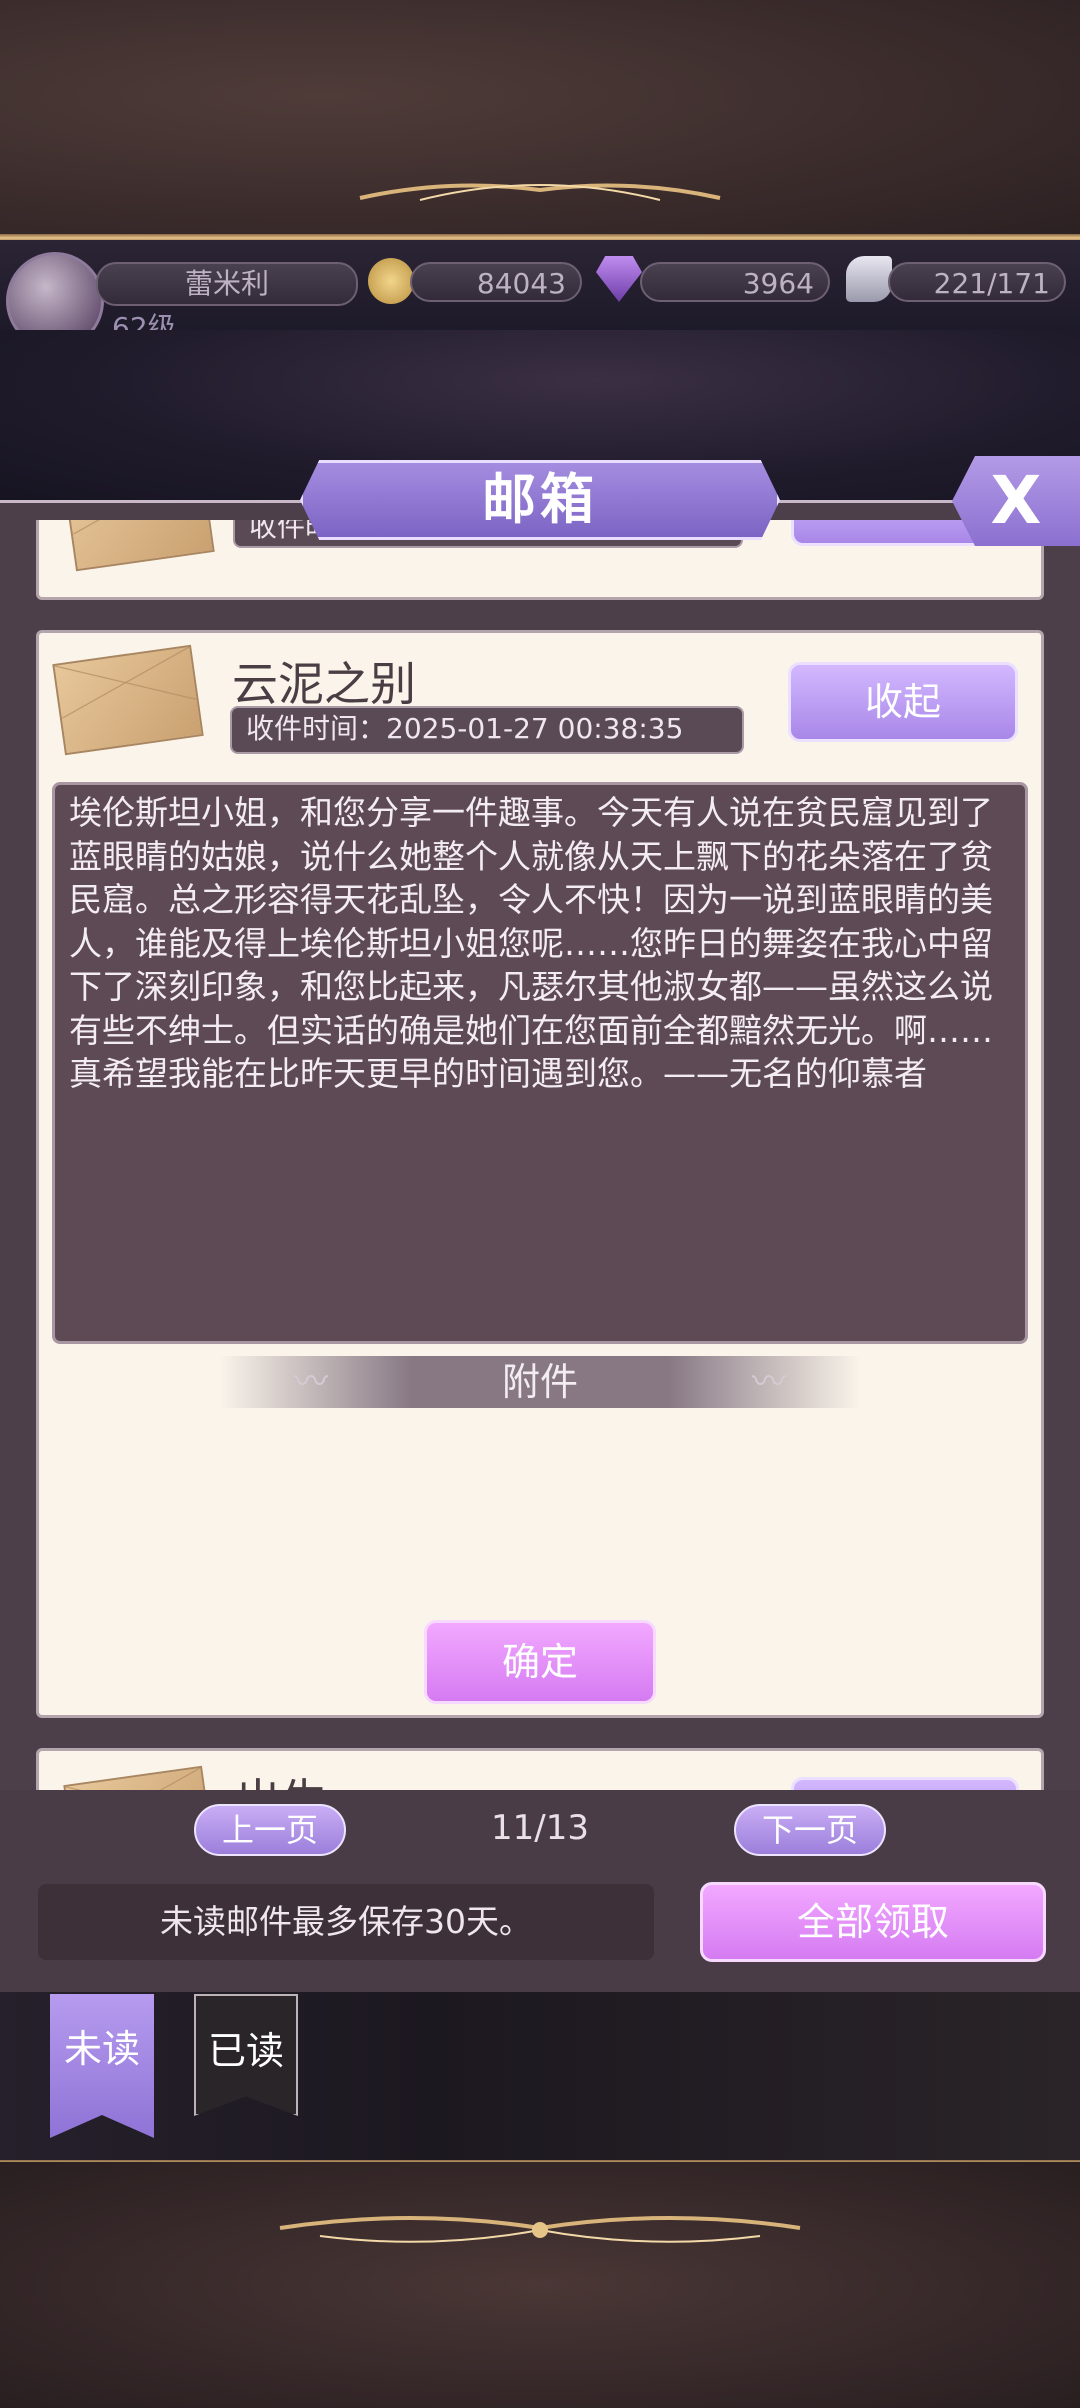 The image size is (1080, 2408). I want to click on retention-note: 未读邮件最多保存30天。, so click(346, 1922).